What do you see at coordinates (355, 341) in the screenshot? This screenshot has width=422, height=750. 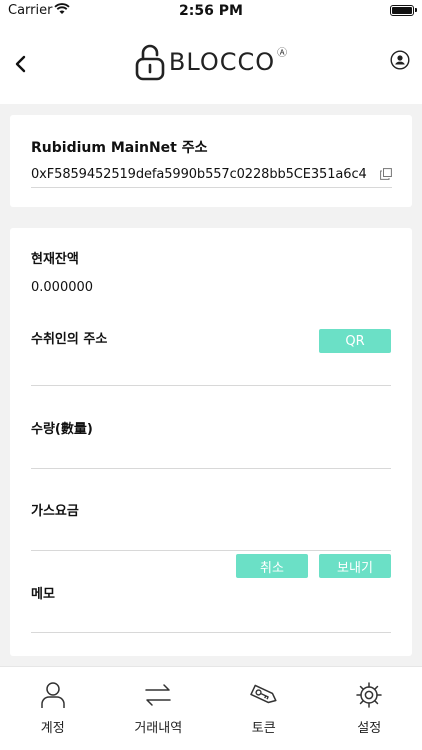 I see `qr-button: QR` at bounding box center [355, 341].